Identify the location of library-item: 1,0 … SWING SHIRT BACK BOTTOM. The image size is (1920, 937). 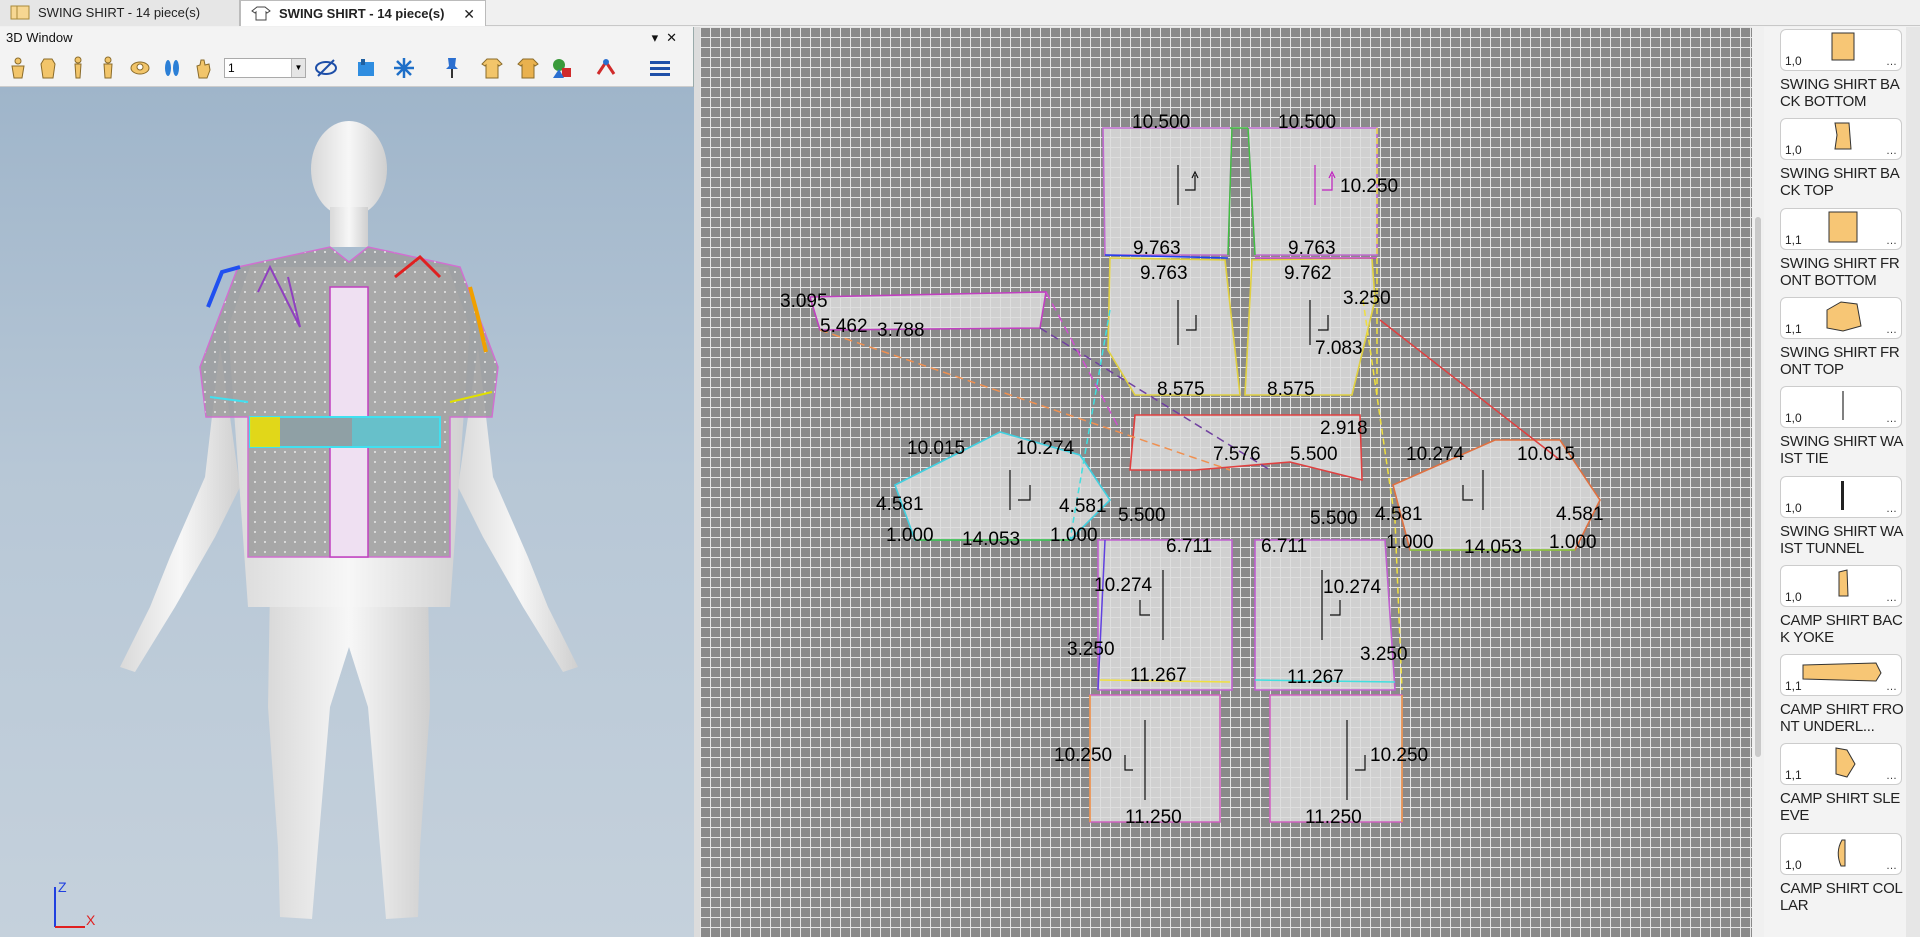
(1842, 69).